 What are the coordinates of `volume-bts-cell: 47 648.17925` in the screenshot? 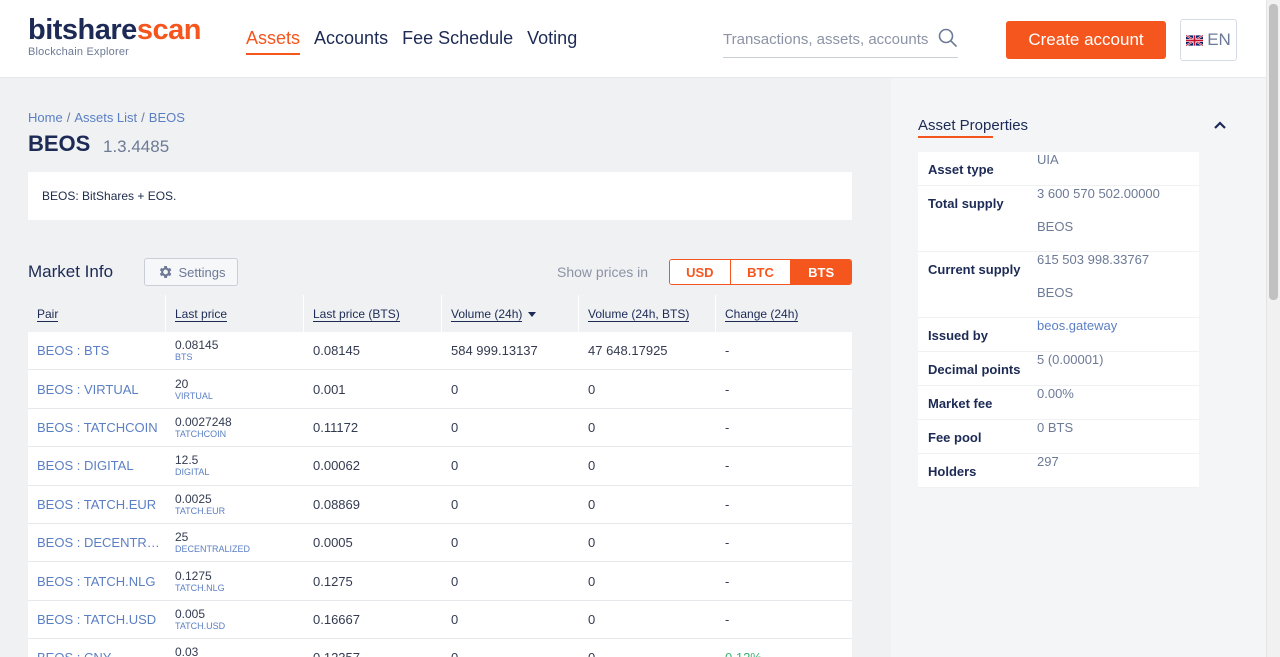 It's located at (628, 351).